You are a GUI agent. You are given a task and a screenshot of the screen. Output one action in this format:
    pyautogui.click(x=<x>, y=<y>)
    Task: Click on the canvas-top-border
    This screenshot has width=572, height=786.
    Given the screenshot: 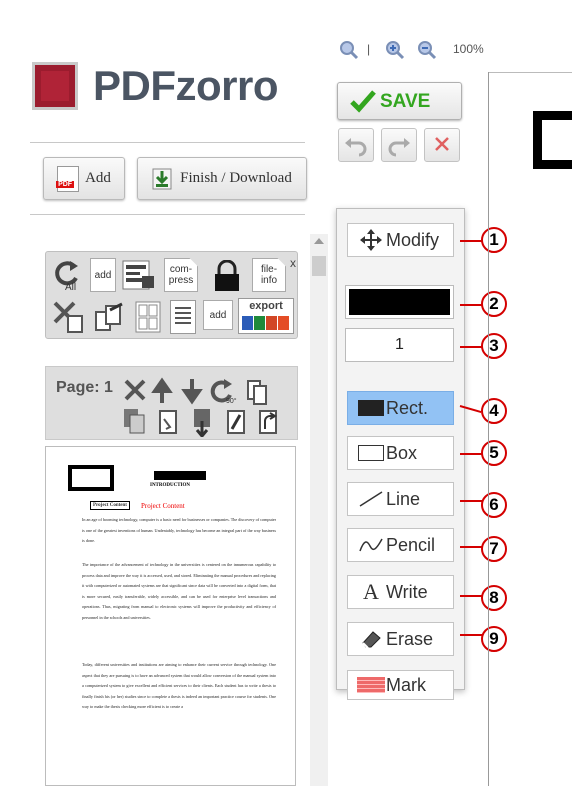 What is the action you would take?
    pyautogui.click(x=530, y=72)
    